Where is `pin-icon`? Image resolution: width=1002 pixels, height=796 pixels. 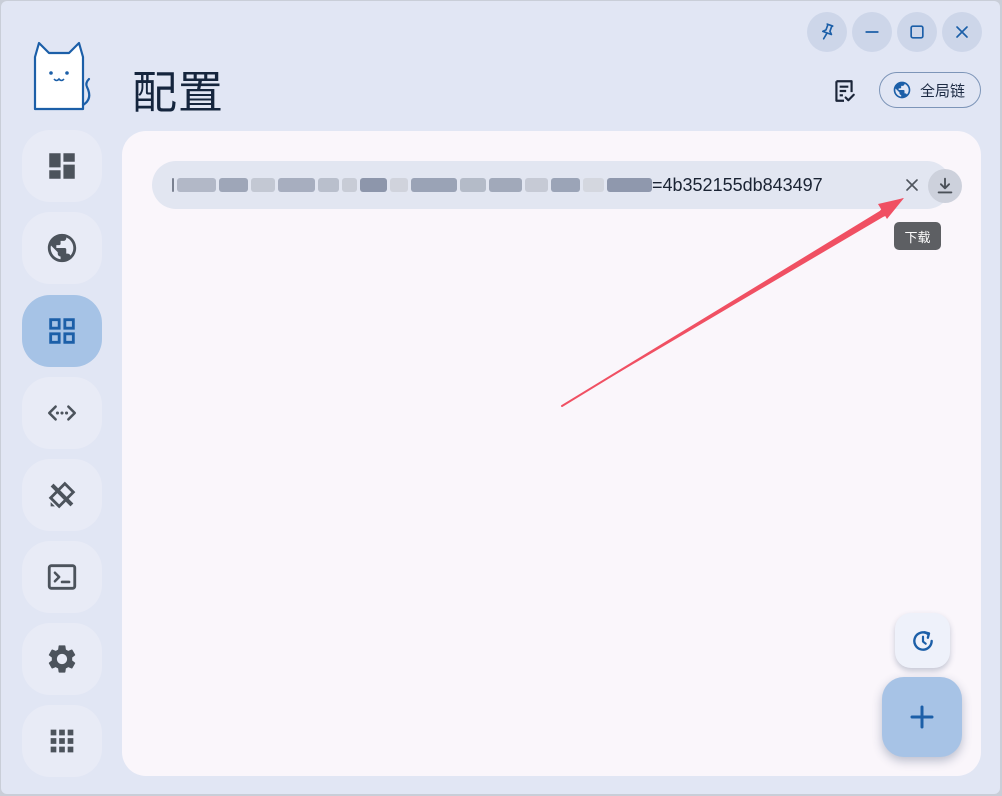
pin-icon is located at coordinates (827, 31).